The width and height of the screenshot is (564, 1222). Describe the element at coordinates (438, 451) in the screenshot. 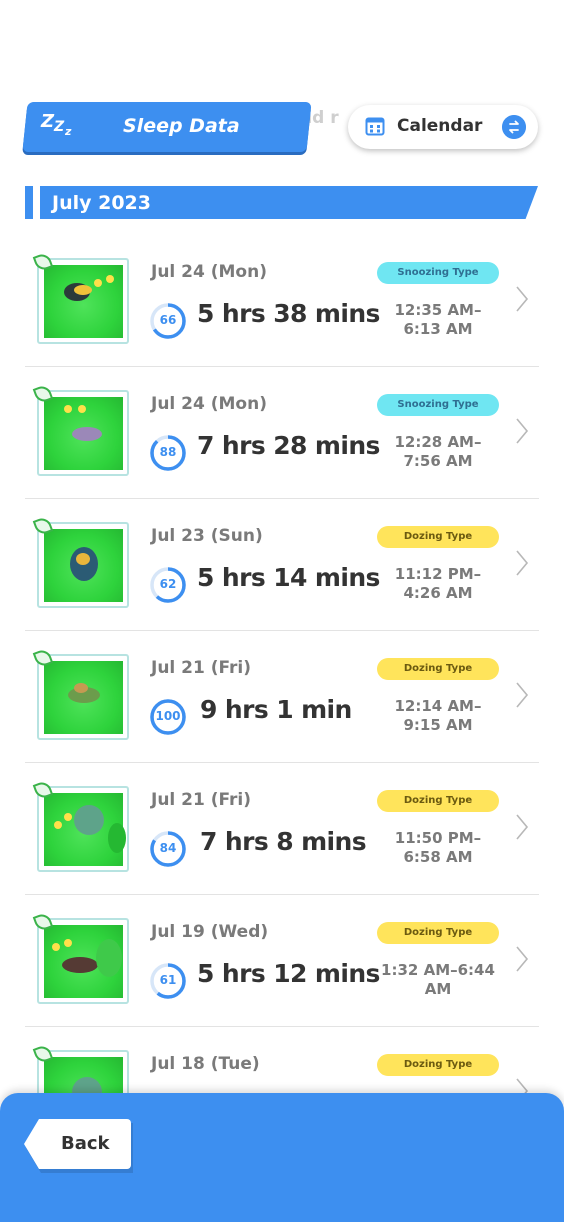

I see `sleep-time-range: 12:28 AM–7:56 AM` at that location.